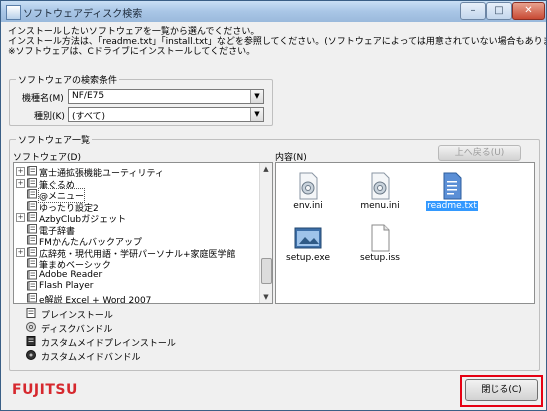 Image resolution: width=547 pixels, height=411 pixels. Describe the element at coordinates (266, 271) in the screenshot. I see `scroll-thumb` at that location.